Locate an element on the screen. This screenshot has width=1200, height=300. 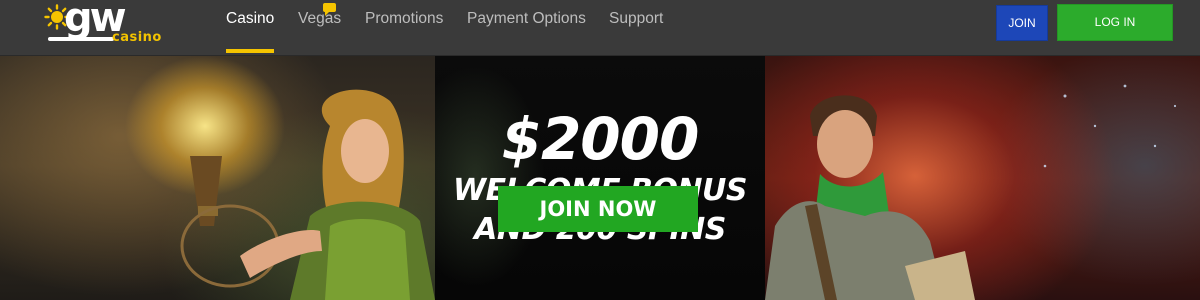
logo-underline is located at coordinates (81, 39).